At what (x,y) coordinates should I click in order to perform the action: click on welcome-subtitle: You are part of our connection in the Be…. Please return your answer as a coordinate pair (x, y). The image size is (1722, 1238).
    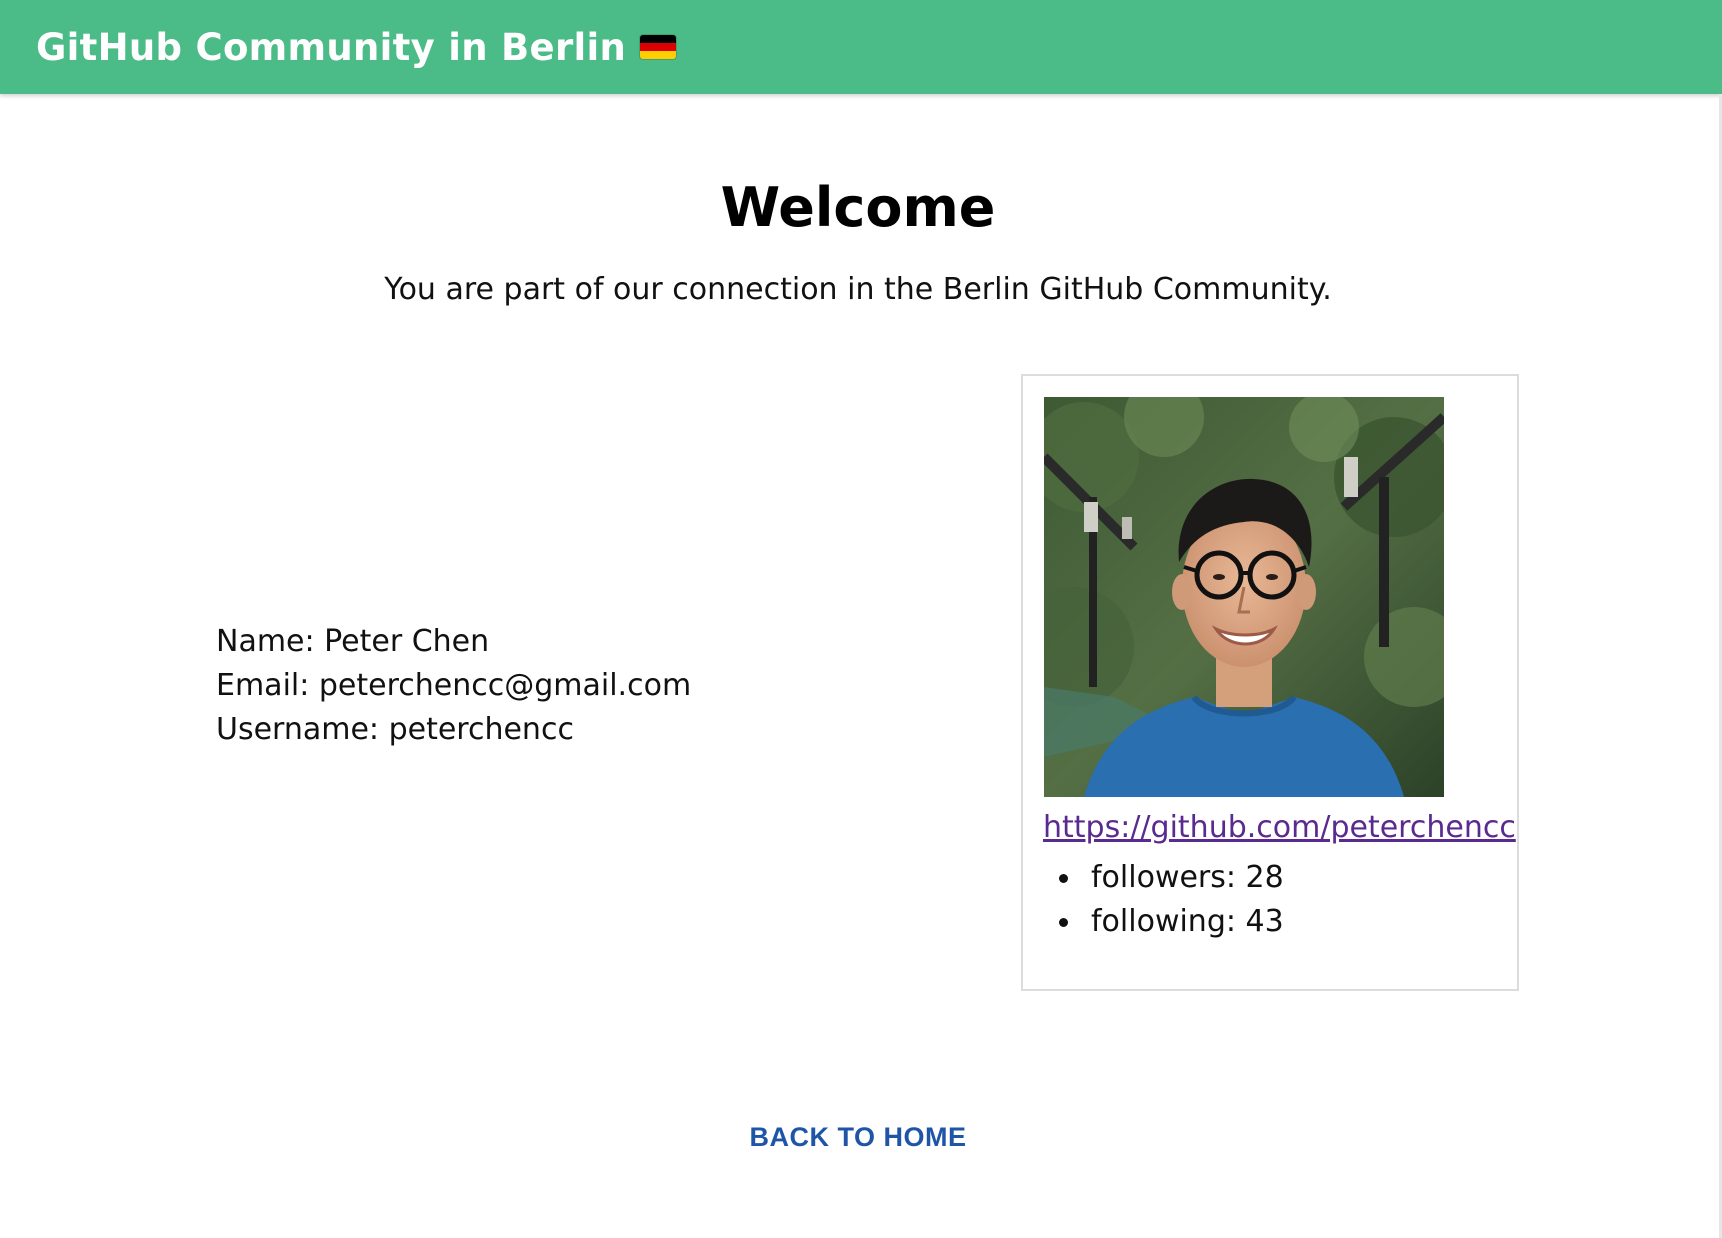
    Looking at the image, I should click on (858, 289).